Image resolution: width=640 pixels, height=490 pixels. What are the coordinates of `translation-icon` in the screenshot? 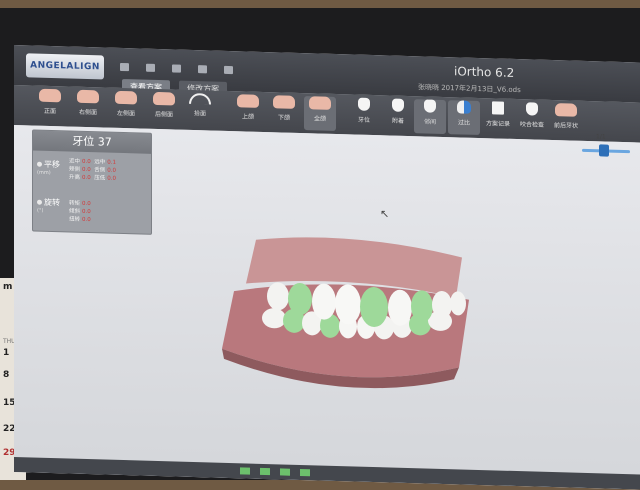 It's located at (39, 164).